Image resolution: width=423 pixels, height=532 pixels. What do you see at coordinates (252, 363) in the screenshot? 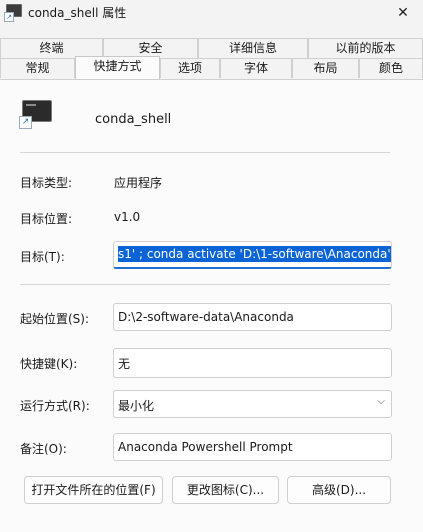
I see `hotkey-input: 无` at bounding box center [252, 363].